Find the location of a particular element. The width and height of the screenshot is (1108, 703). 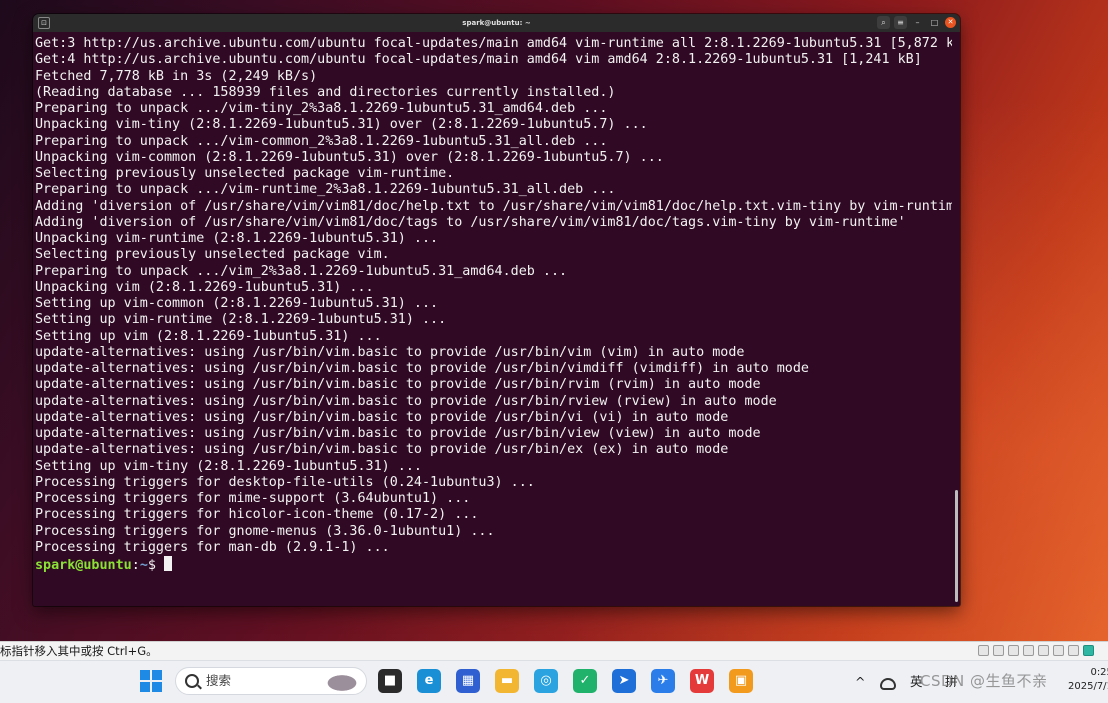

tray-chevron-icon: ^ is located at coordinates (860, 682).